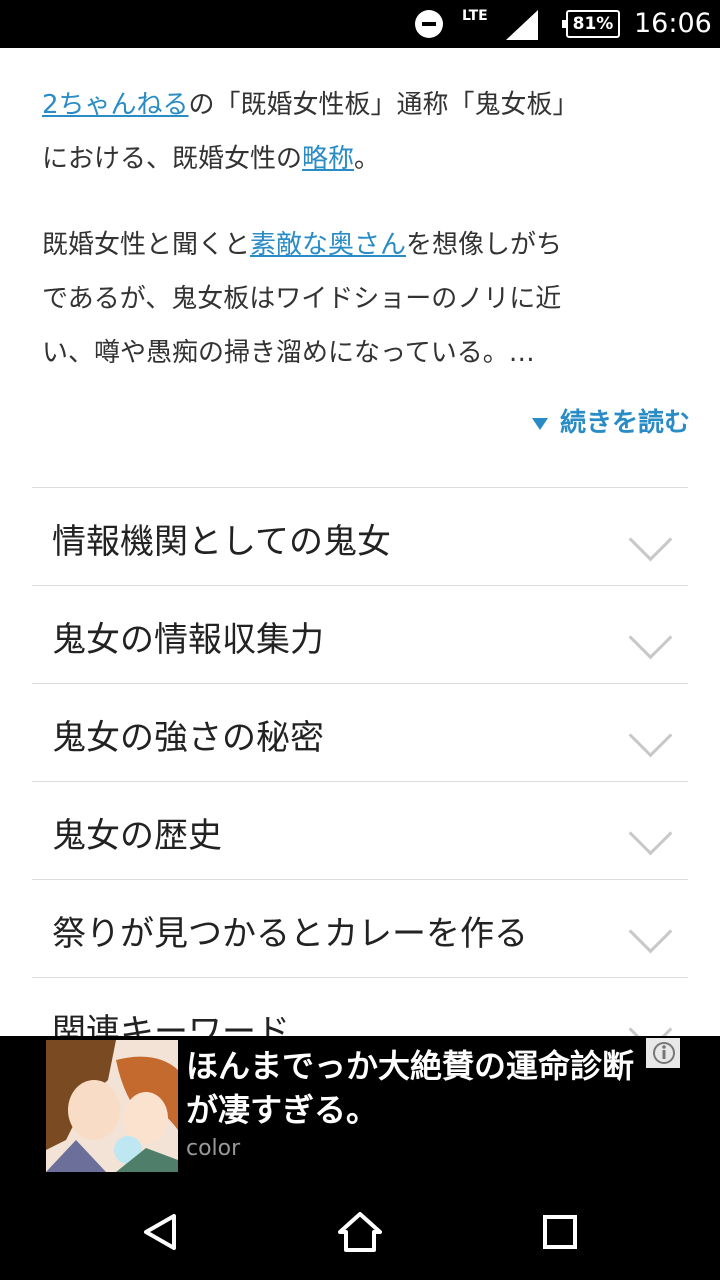 The image size is (720, 1280). I want to click on accordion-label: 鬼女の歴史, so click(137, 836).